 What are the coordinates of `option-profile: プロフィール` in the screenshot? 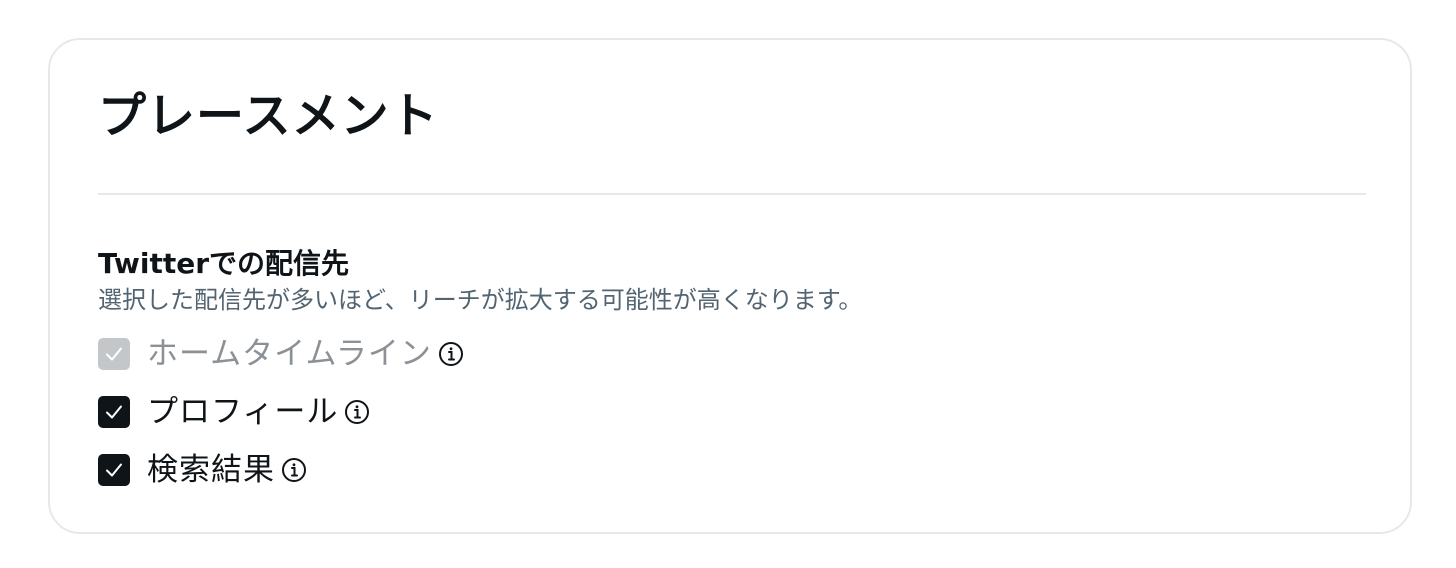 It's located at (281, 412).